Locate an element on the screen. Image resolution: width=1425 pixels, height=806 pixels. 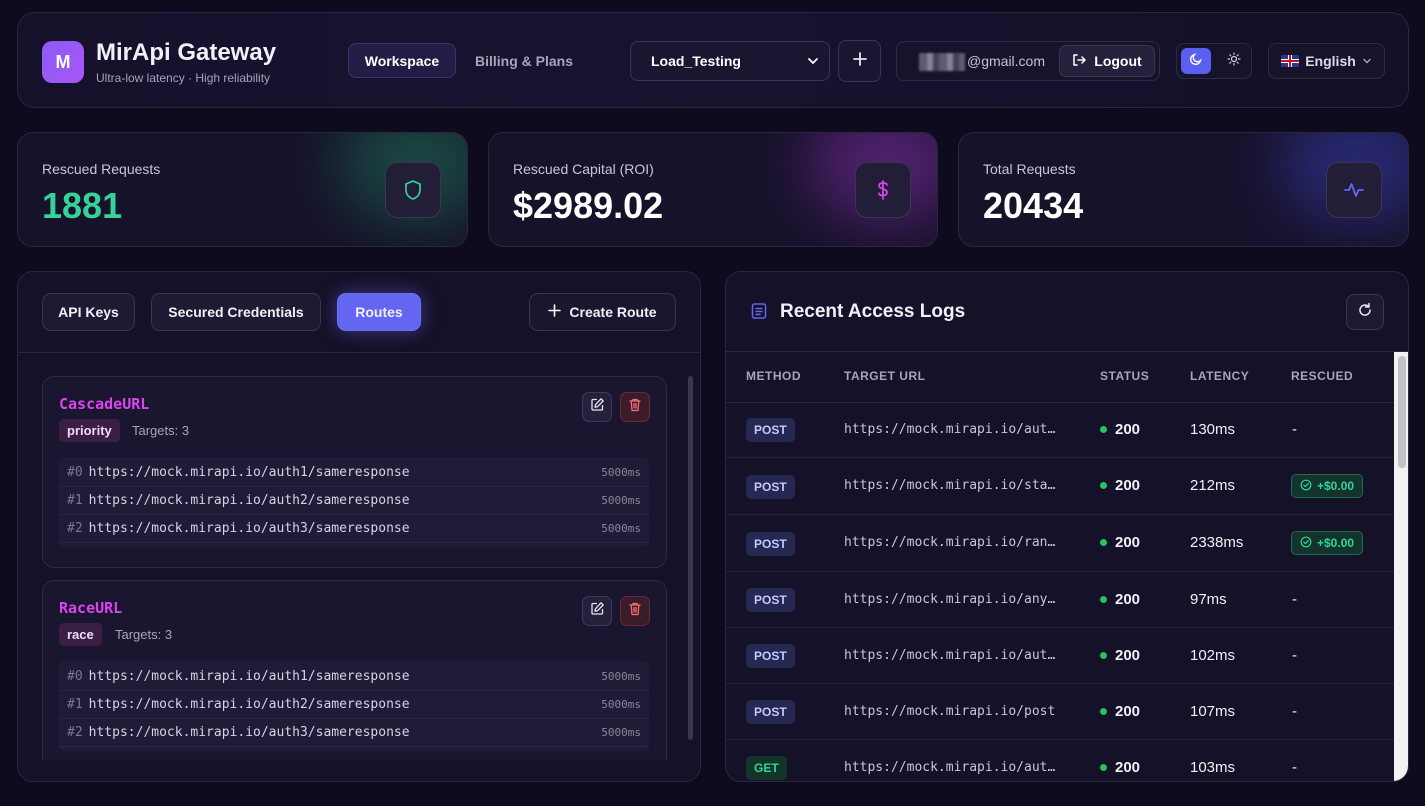
tab-api-keys: API Keys is located at coordinates (88, 312).